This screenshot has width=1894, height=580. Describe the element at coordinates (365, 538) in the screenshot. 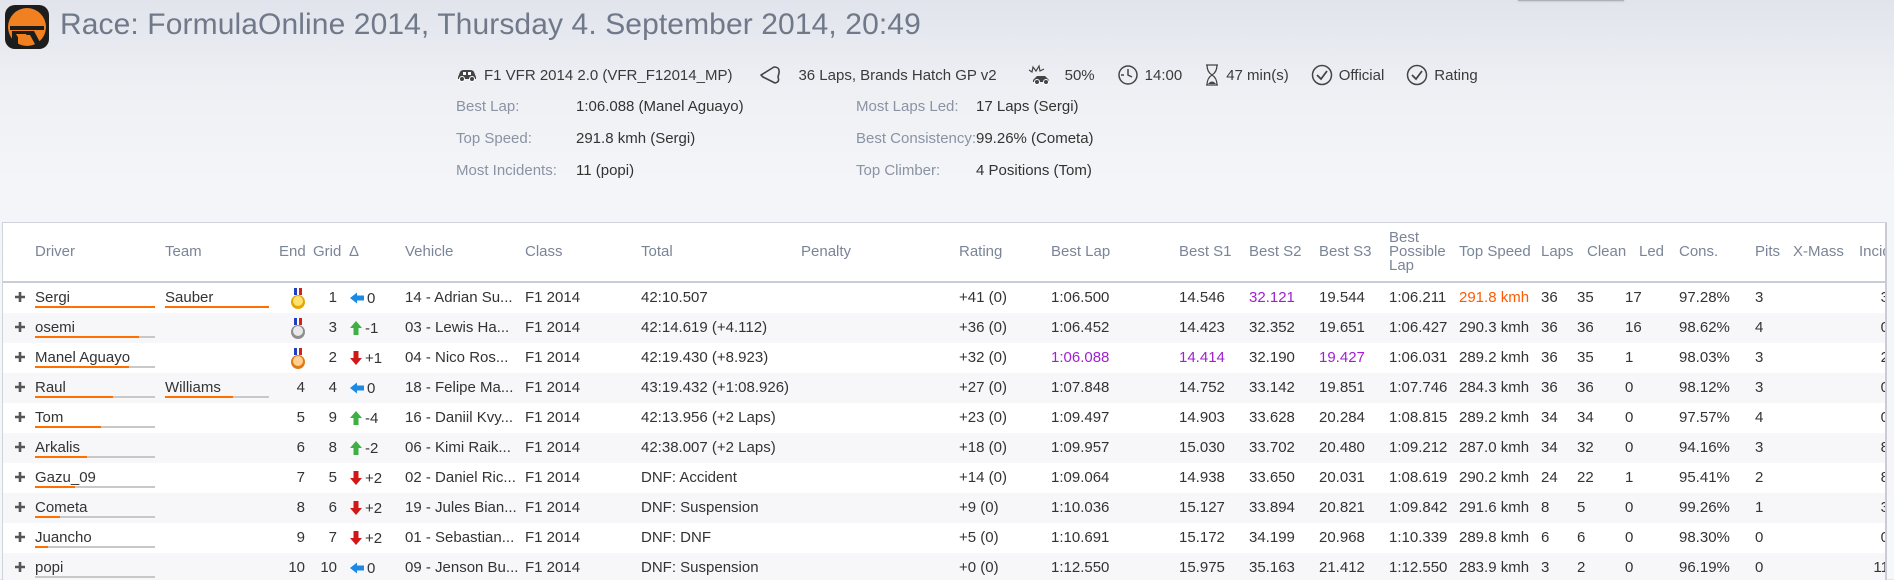

I see `position-change: +2` at that location.